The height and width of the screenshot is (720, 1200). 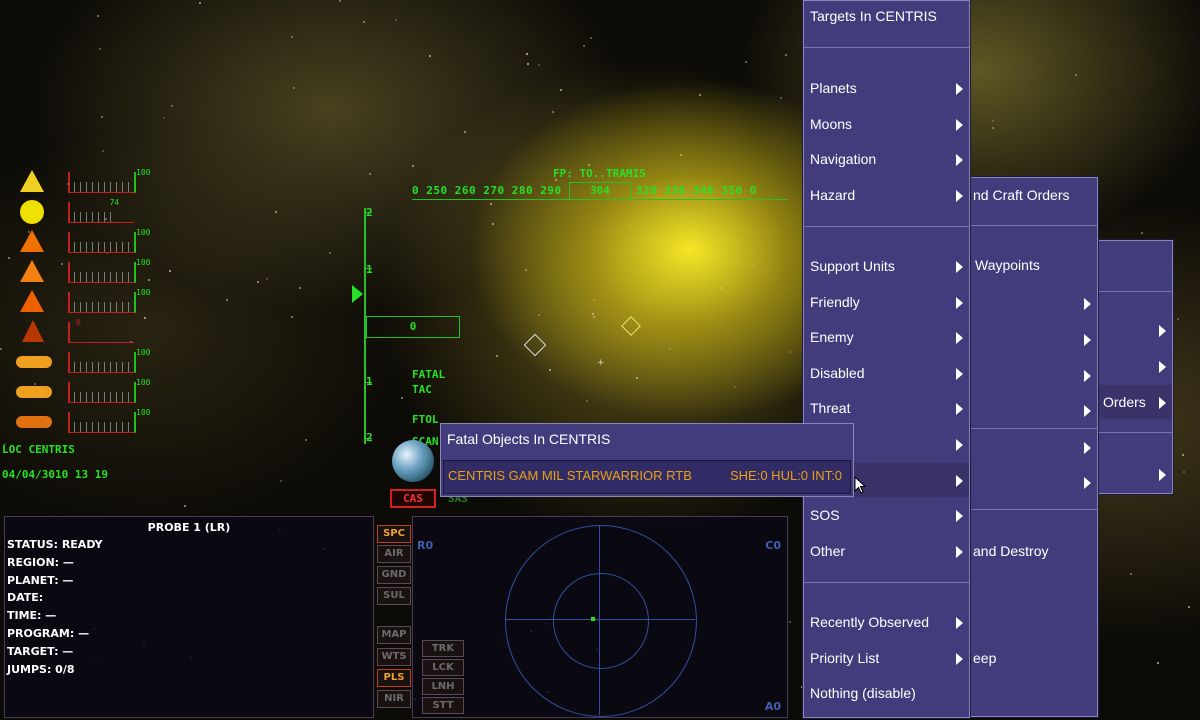 I want to click on pitch-label: 1, so click(x=369, y=381).